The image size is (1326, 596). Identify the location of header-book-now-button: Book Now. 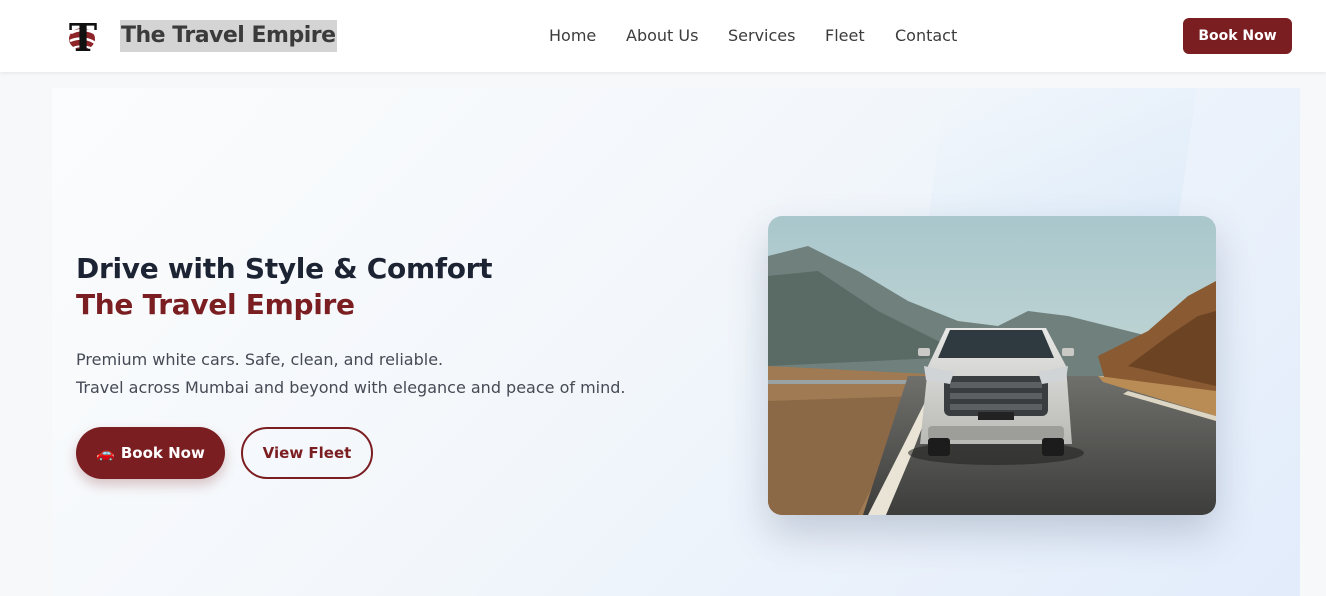
(1237, 36).